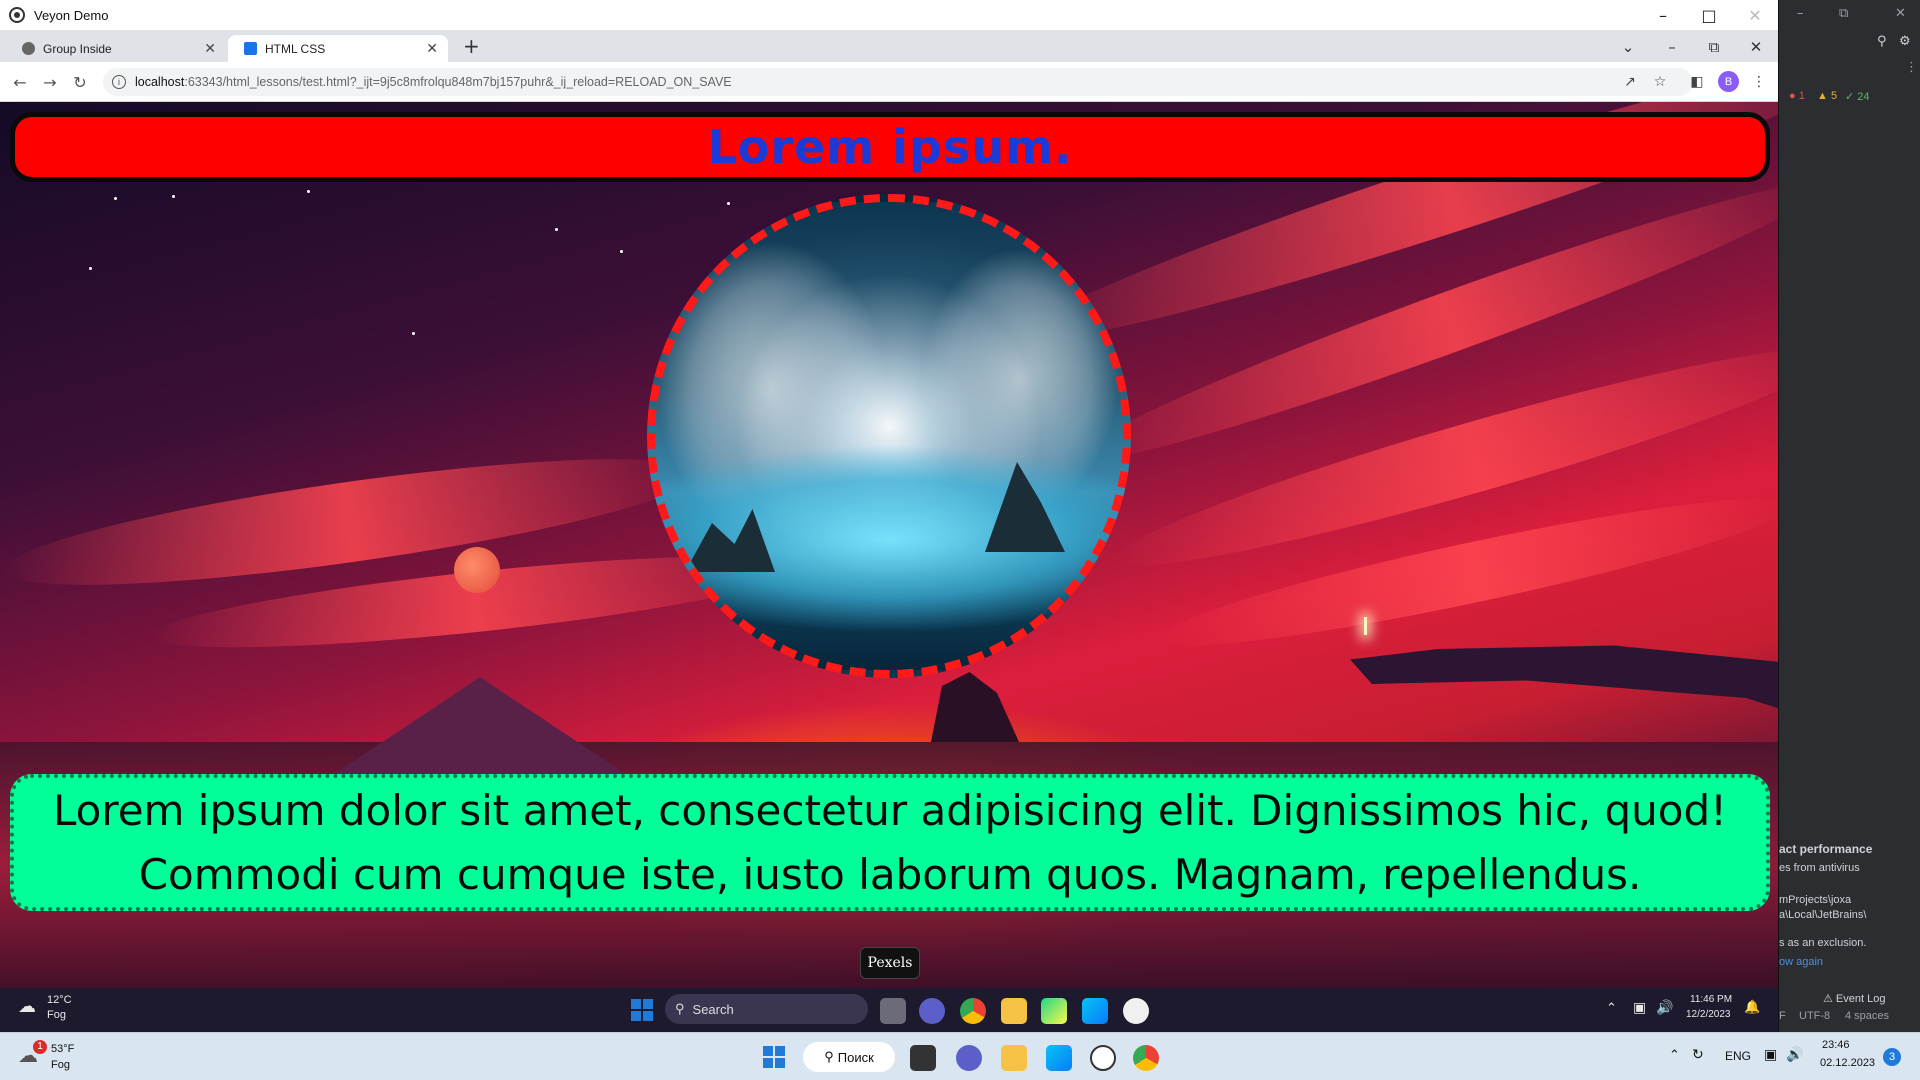 Image resolution: width=1920 pixels, height=1080 pixels. Describe the element at coordinates (1697, 82) in the screenshot. I see `side-panel-icon: ◧` at that location.